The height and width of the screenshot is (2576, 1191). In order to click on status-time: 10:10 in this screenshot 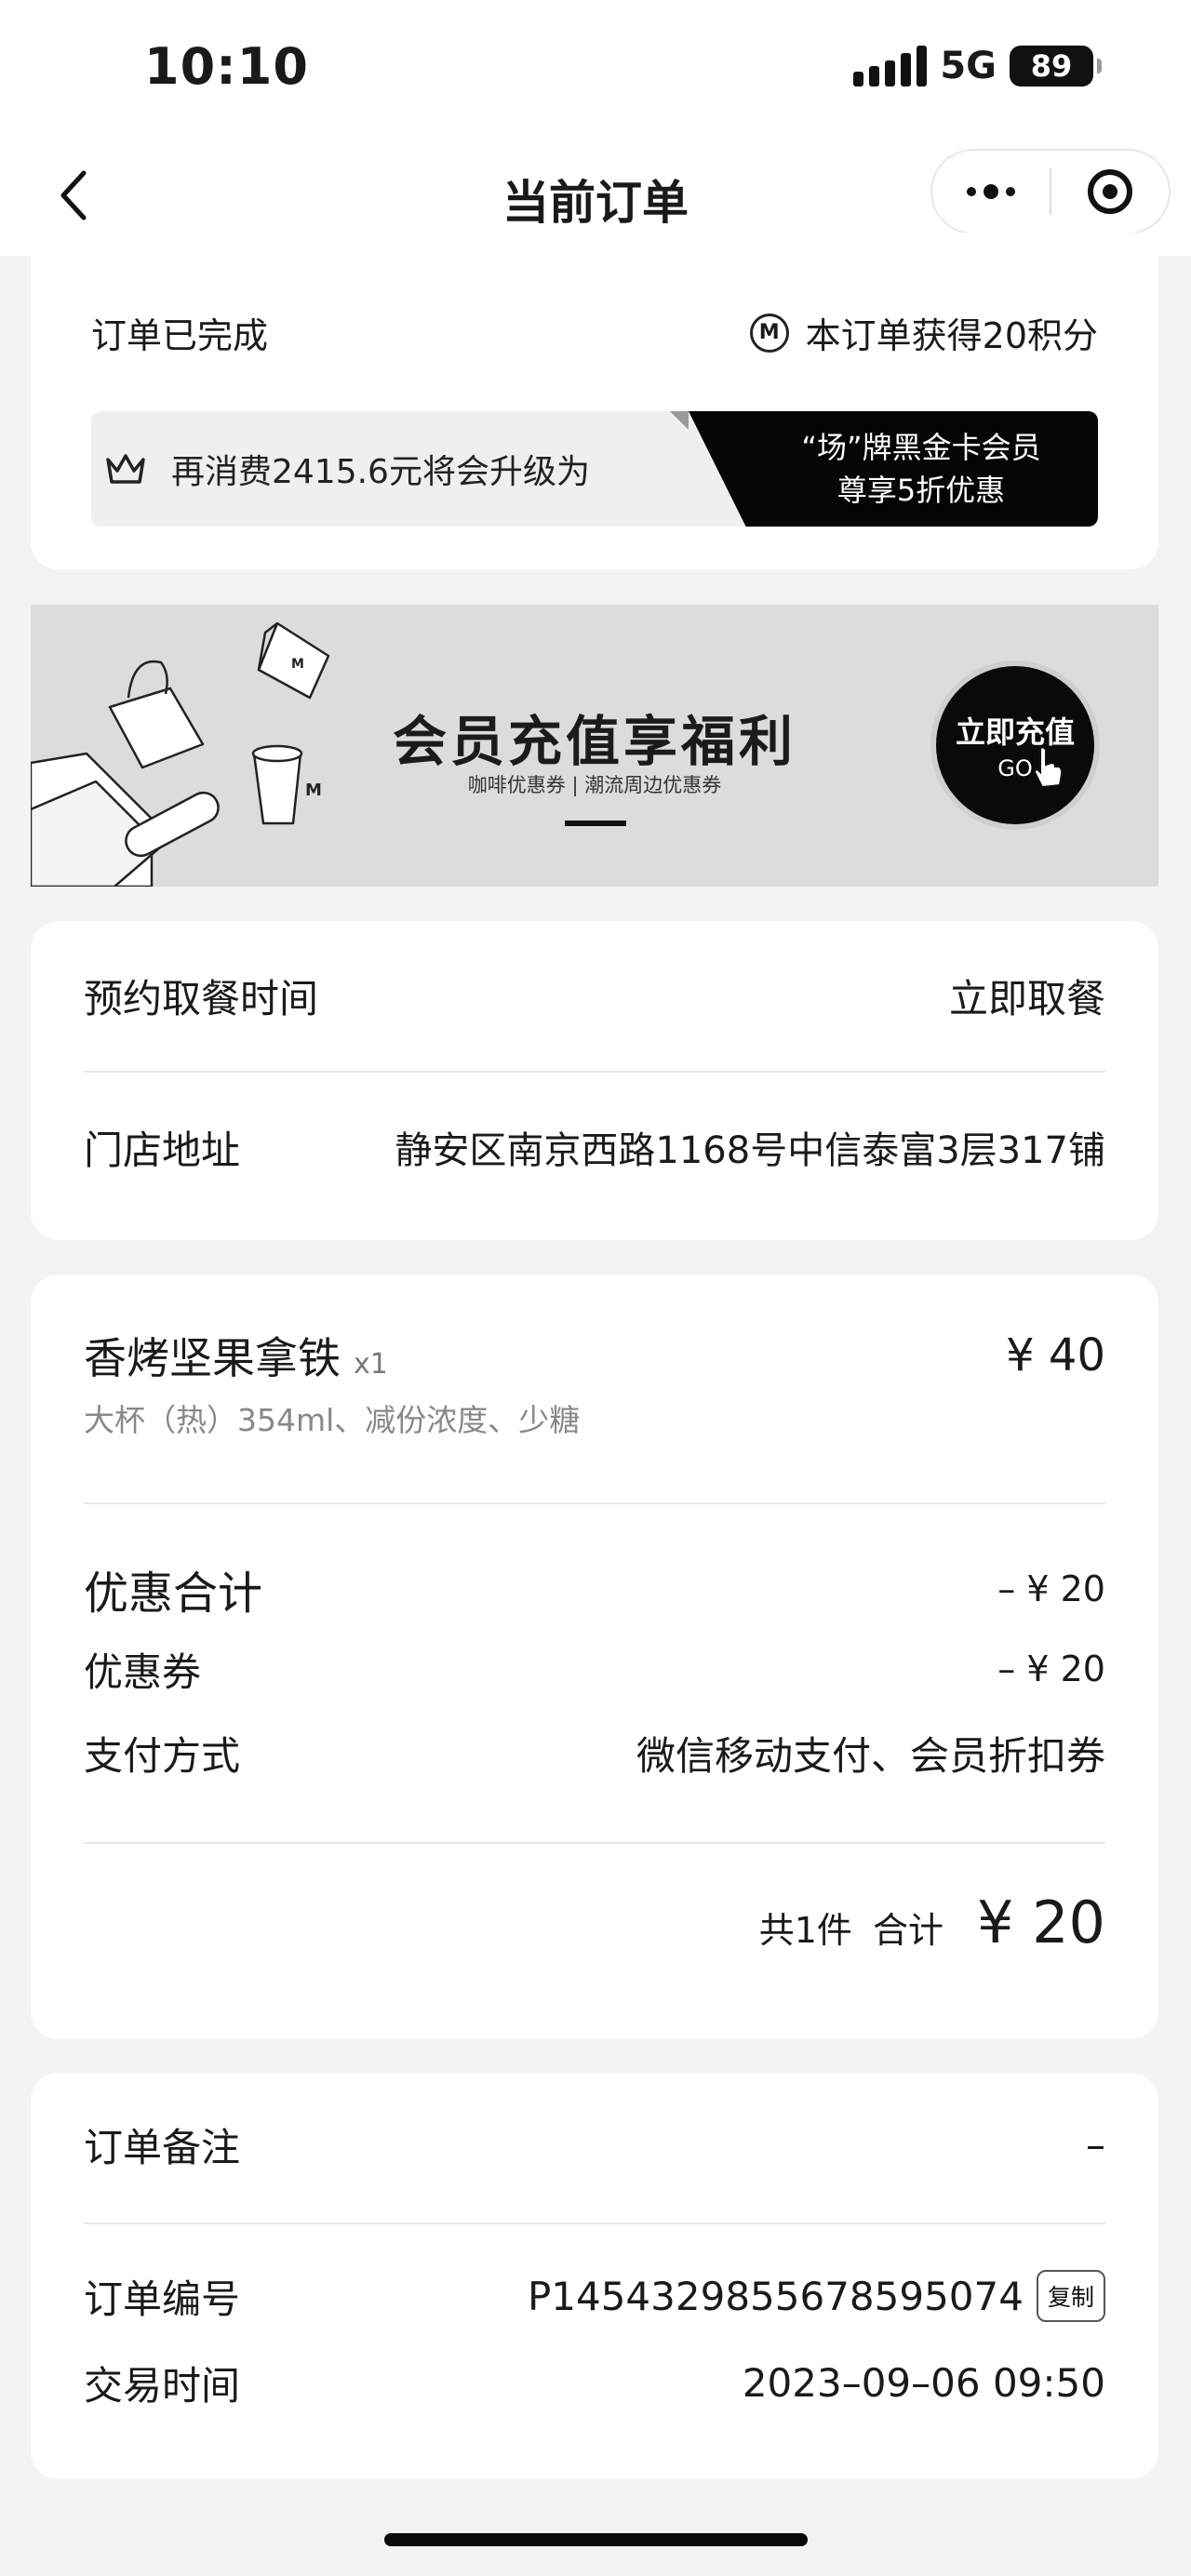, I will do `click(226, 66)`.